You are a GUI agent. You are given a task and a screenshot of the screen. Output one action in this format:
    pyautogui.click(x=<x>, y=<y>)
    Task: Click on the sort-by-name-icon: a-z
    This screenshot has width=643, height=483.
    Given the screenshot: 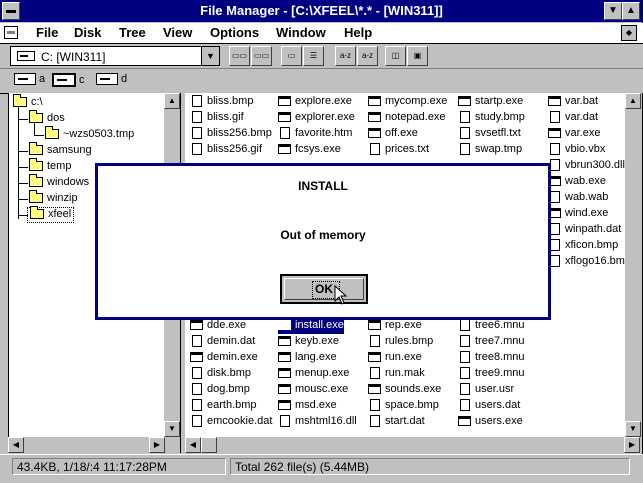 What is the action you would take?
    pyautogui.click(x=345, y=56)
    